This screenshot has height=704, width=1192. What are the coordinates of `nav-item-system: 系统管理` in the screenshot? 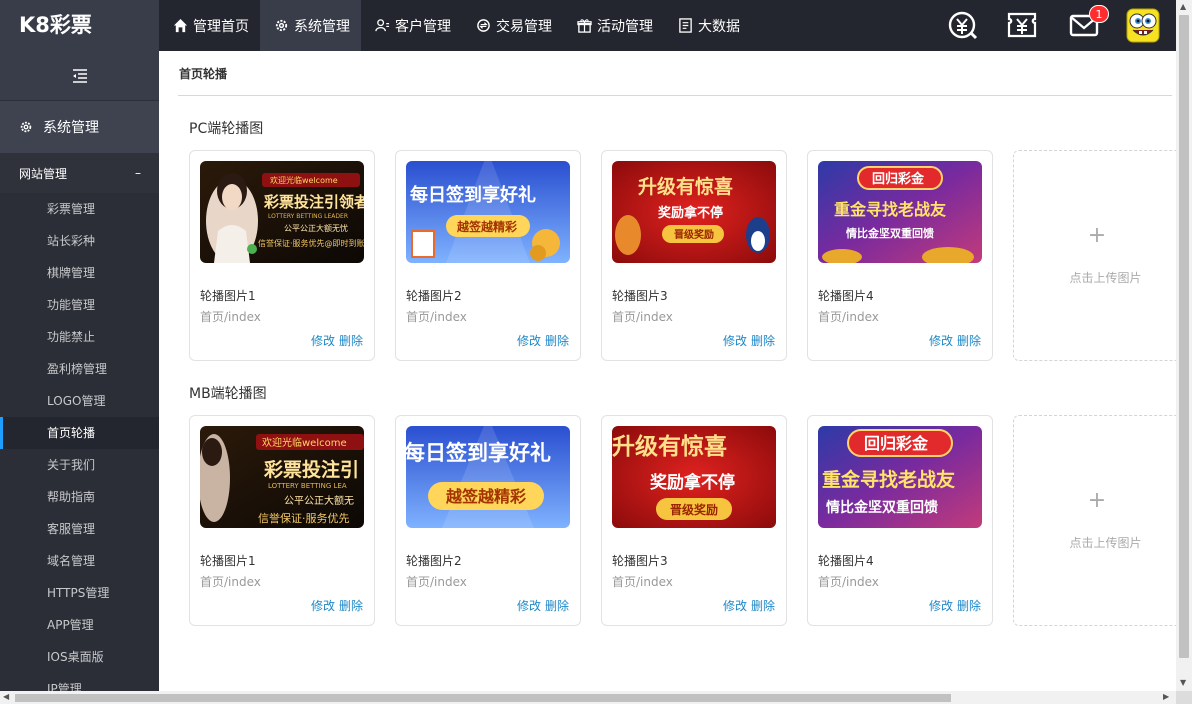 It's located at (310, 25).